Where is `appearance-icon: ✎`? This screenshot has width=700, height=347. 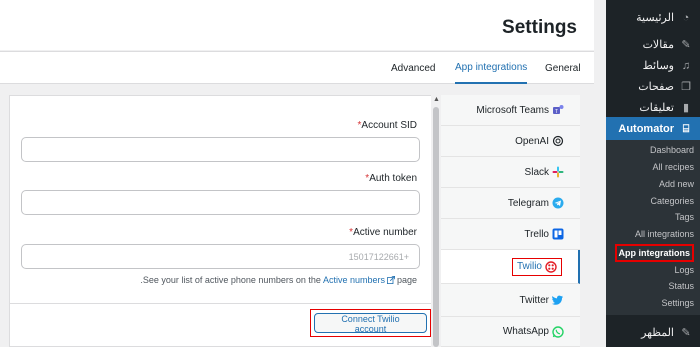 appearance-icon: ✎ is located at coordinates (686, 332).